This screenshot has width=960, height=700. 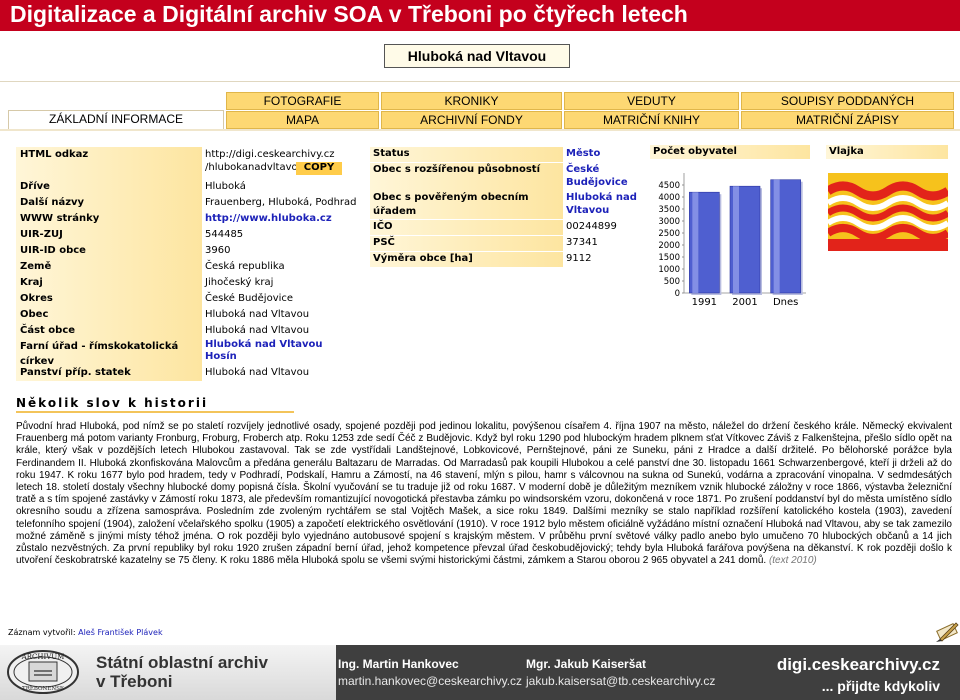 I want to click on info-value: Jihočeský kraj, so click(x=239, y=282).